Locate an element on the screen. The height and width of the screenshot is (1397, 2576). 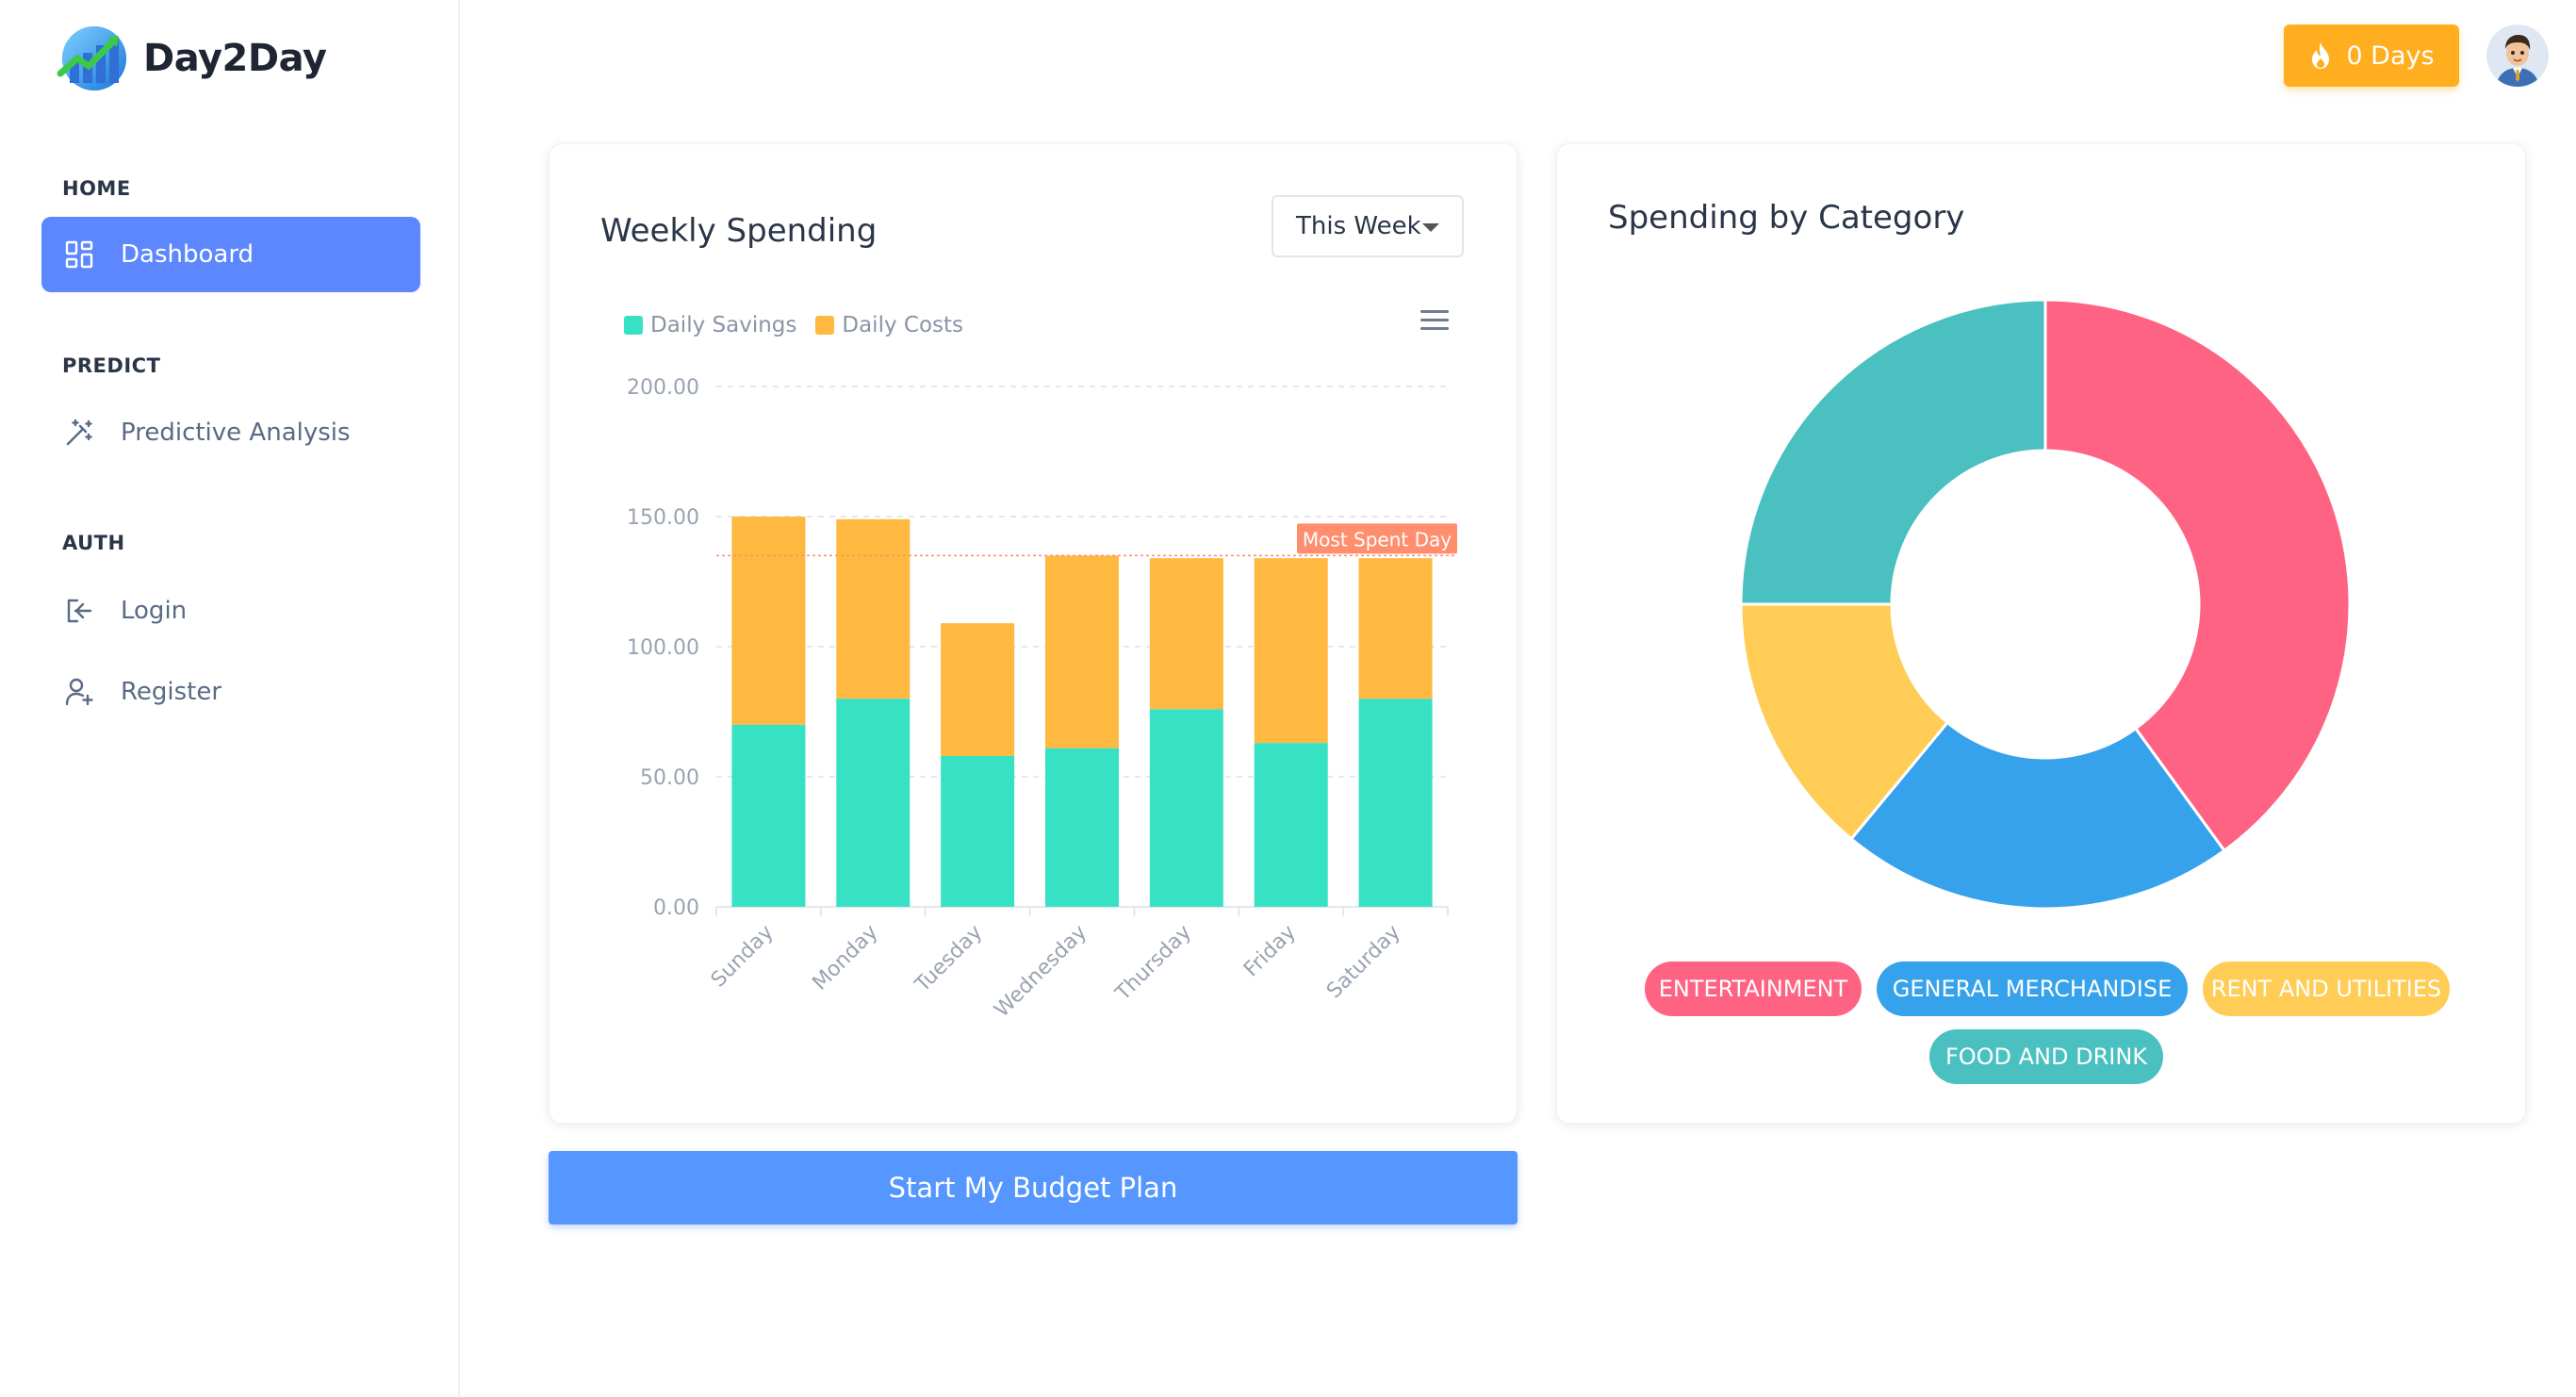
legend-pill-food-and-drink: FOOD AND DRINK is located at coordinates (2046, 1056).